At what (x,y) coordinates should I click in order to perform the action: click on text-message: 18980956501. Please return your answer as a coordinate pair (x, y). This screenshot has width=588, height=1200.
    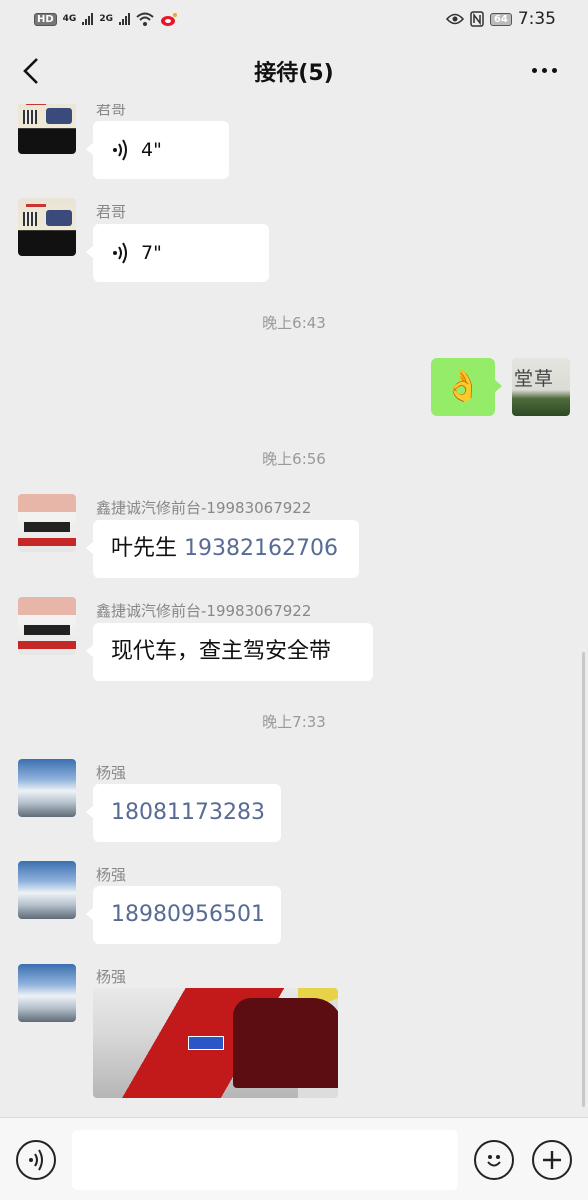
    Looking at the image, I should click on (183, 915).